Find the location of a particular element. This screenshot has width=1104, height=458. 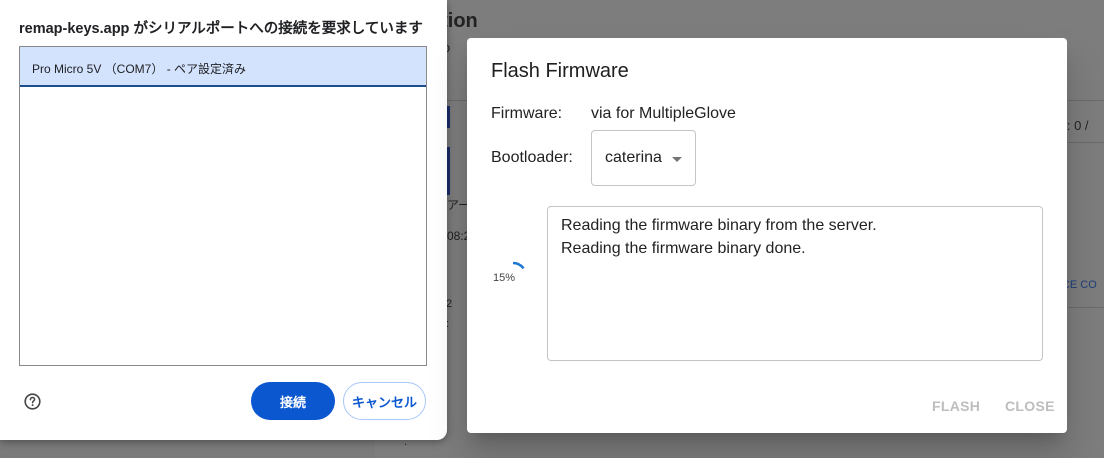

port-list-item: Pro Micro 5V （COM7） - ペア設定済み is located at coordinates (223, 67).